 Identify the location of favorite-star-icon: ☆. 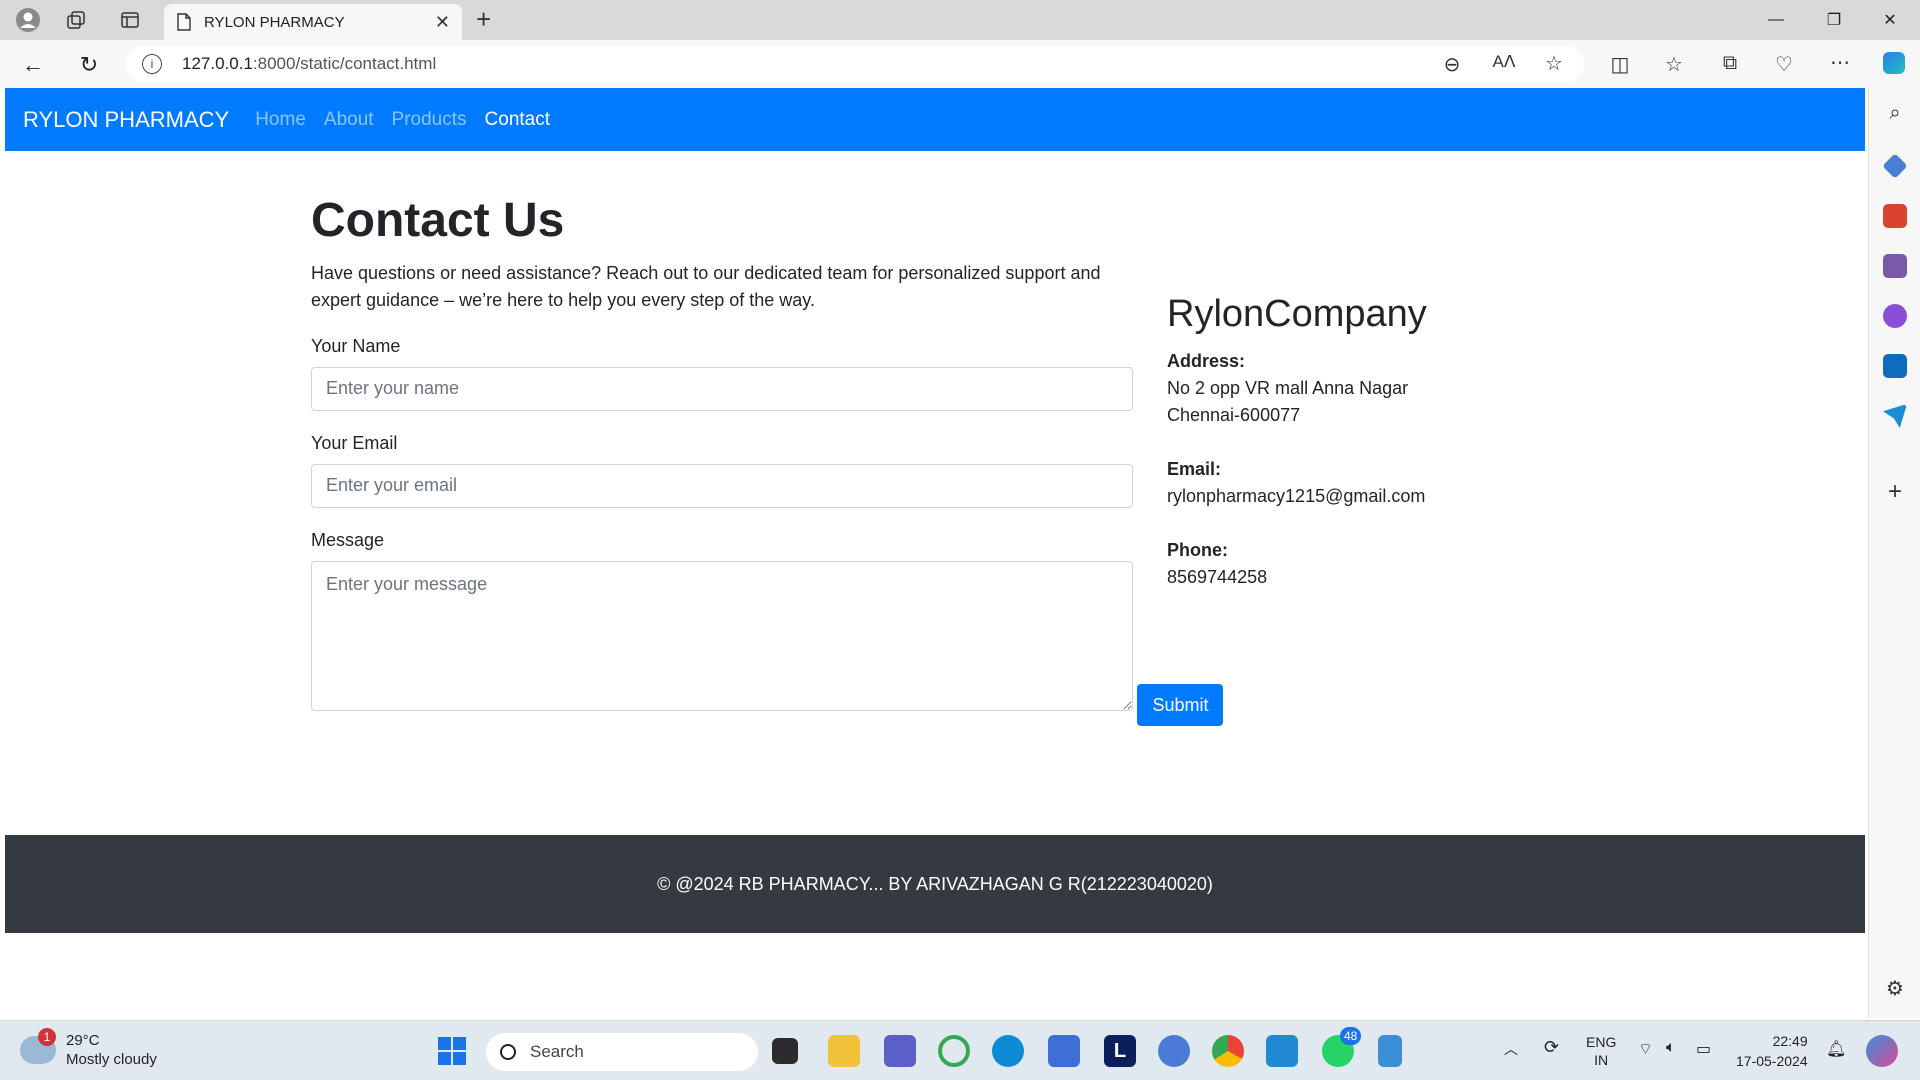
(1554, 63).